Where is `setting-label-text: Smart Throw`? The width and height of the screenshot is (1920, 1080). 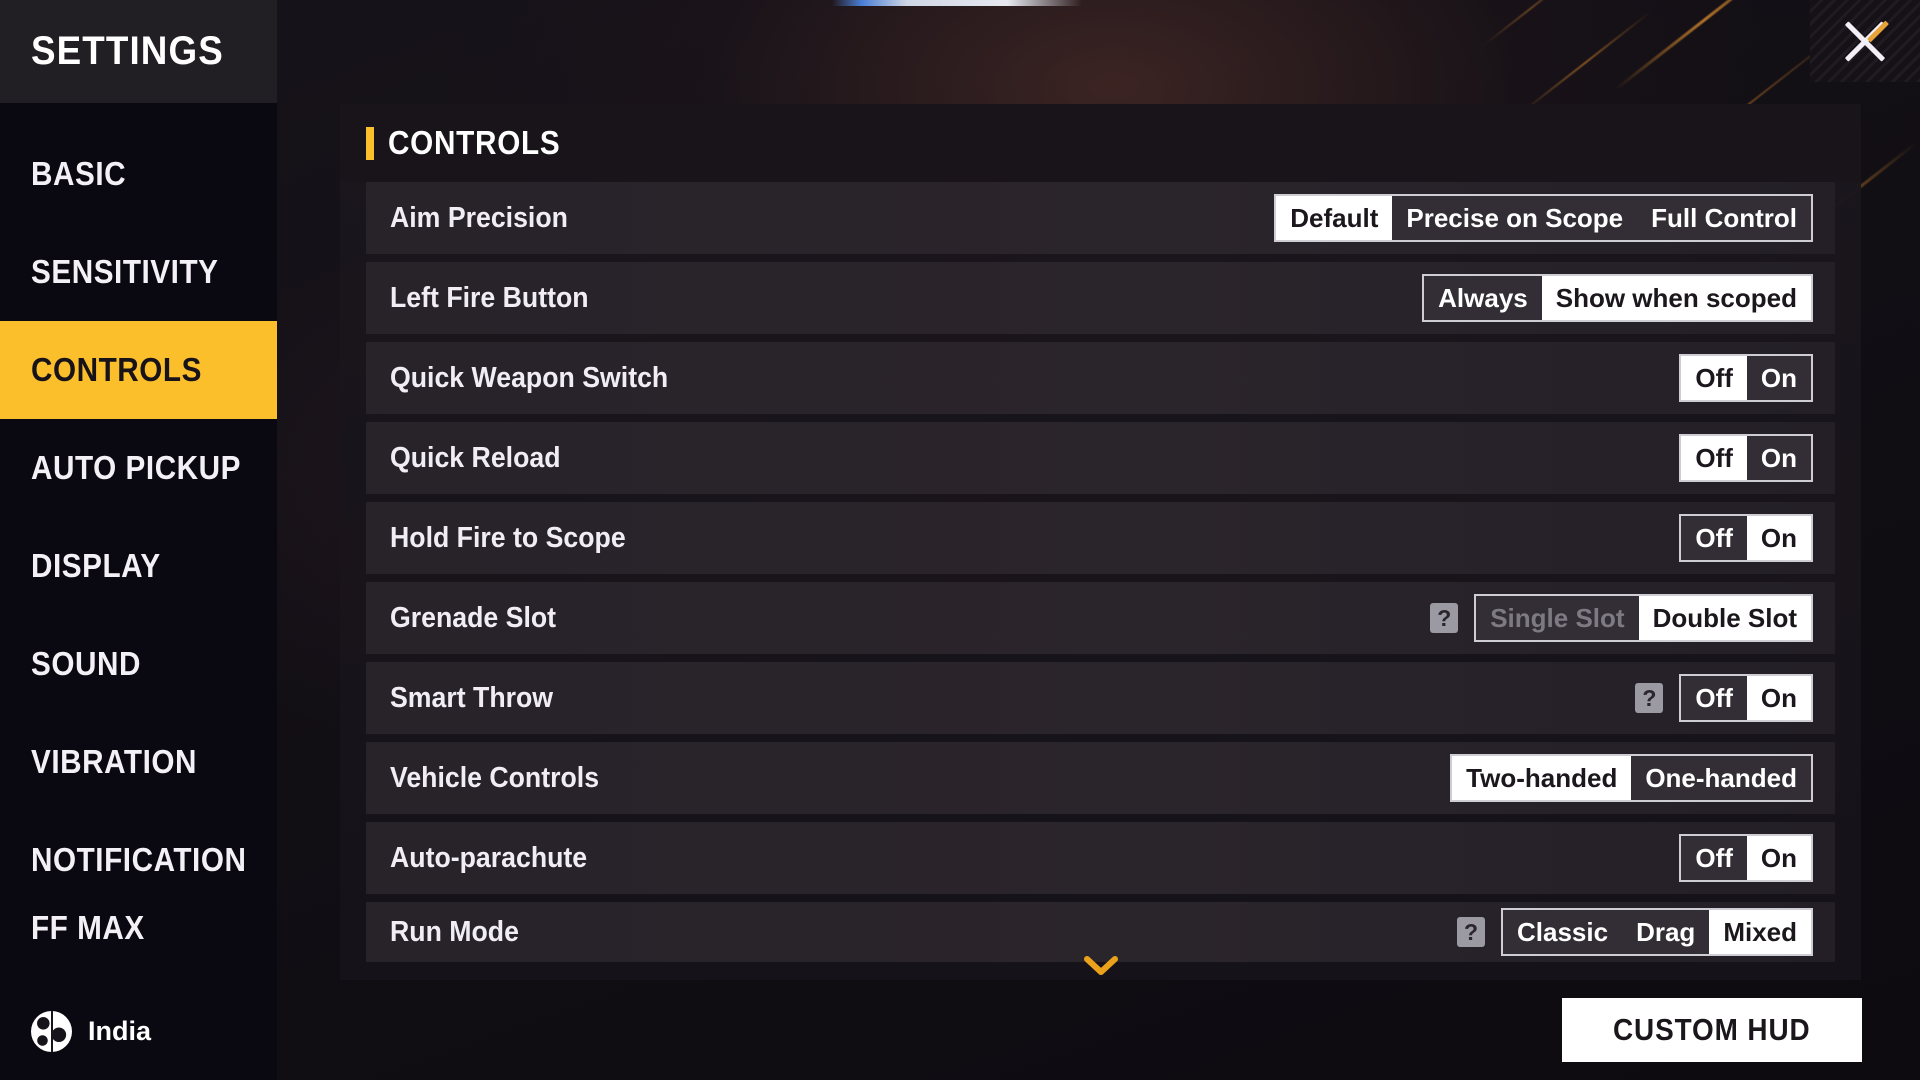
setting-label-text: Smart Throw is located at coordinates (472, 697).